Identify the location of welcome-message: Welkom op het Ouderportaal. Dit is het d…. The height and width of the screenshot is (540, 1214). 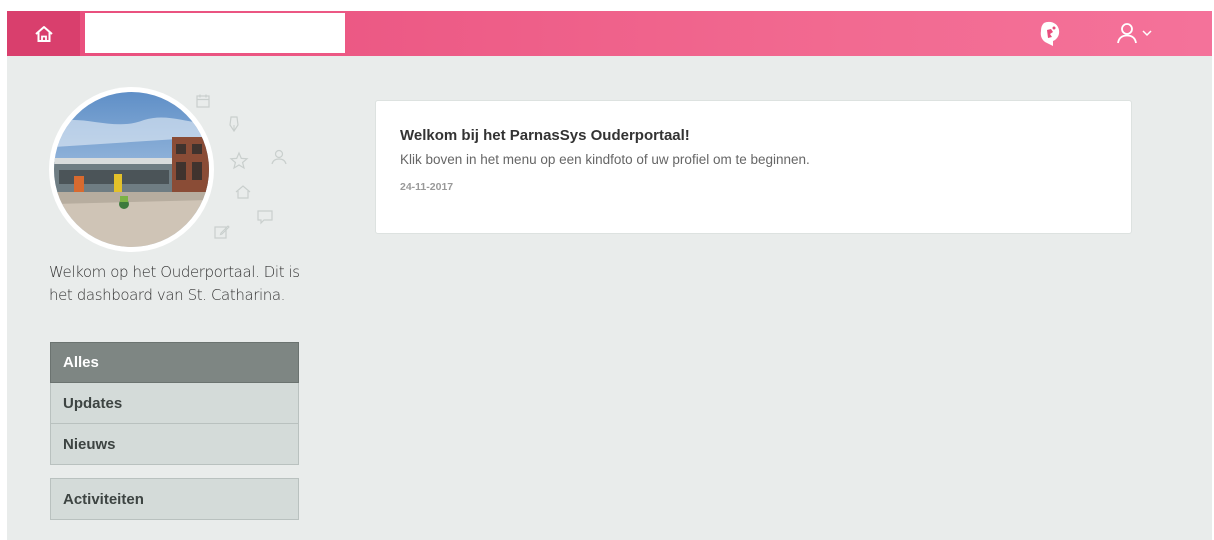
(174, 283).